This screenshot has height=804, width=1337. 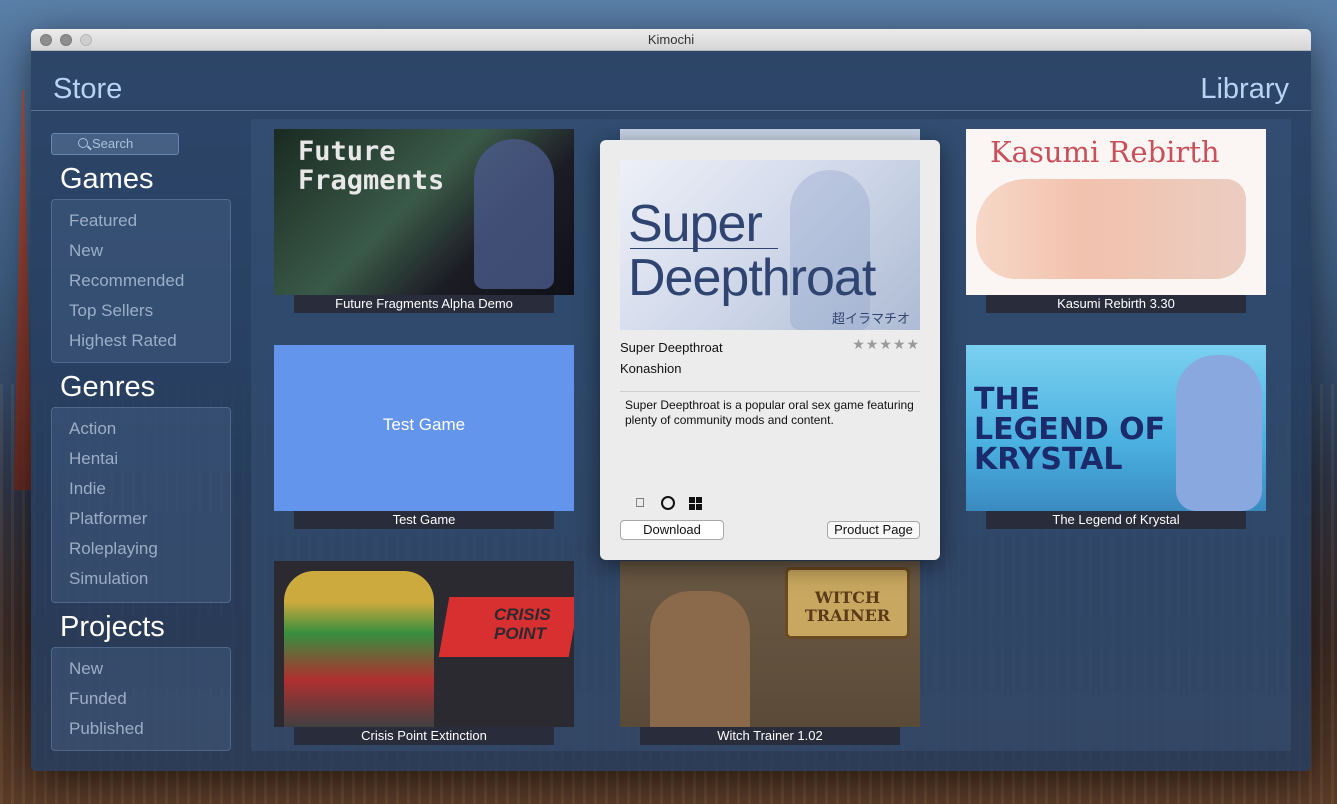 I want to click on zoom-button, so click(x=86, y=40).